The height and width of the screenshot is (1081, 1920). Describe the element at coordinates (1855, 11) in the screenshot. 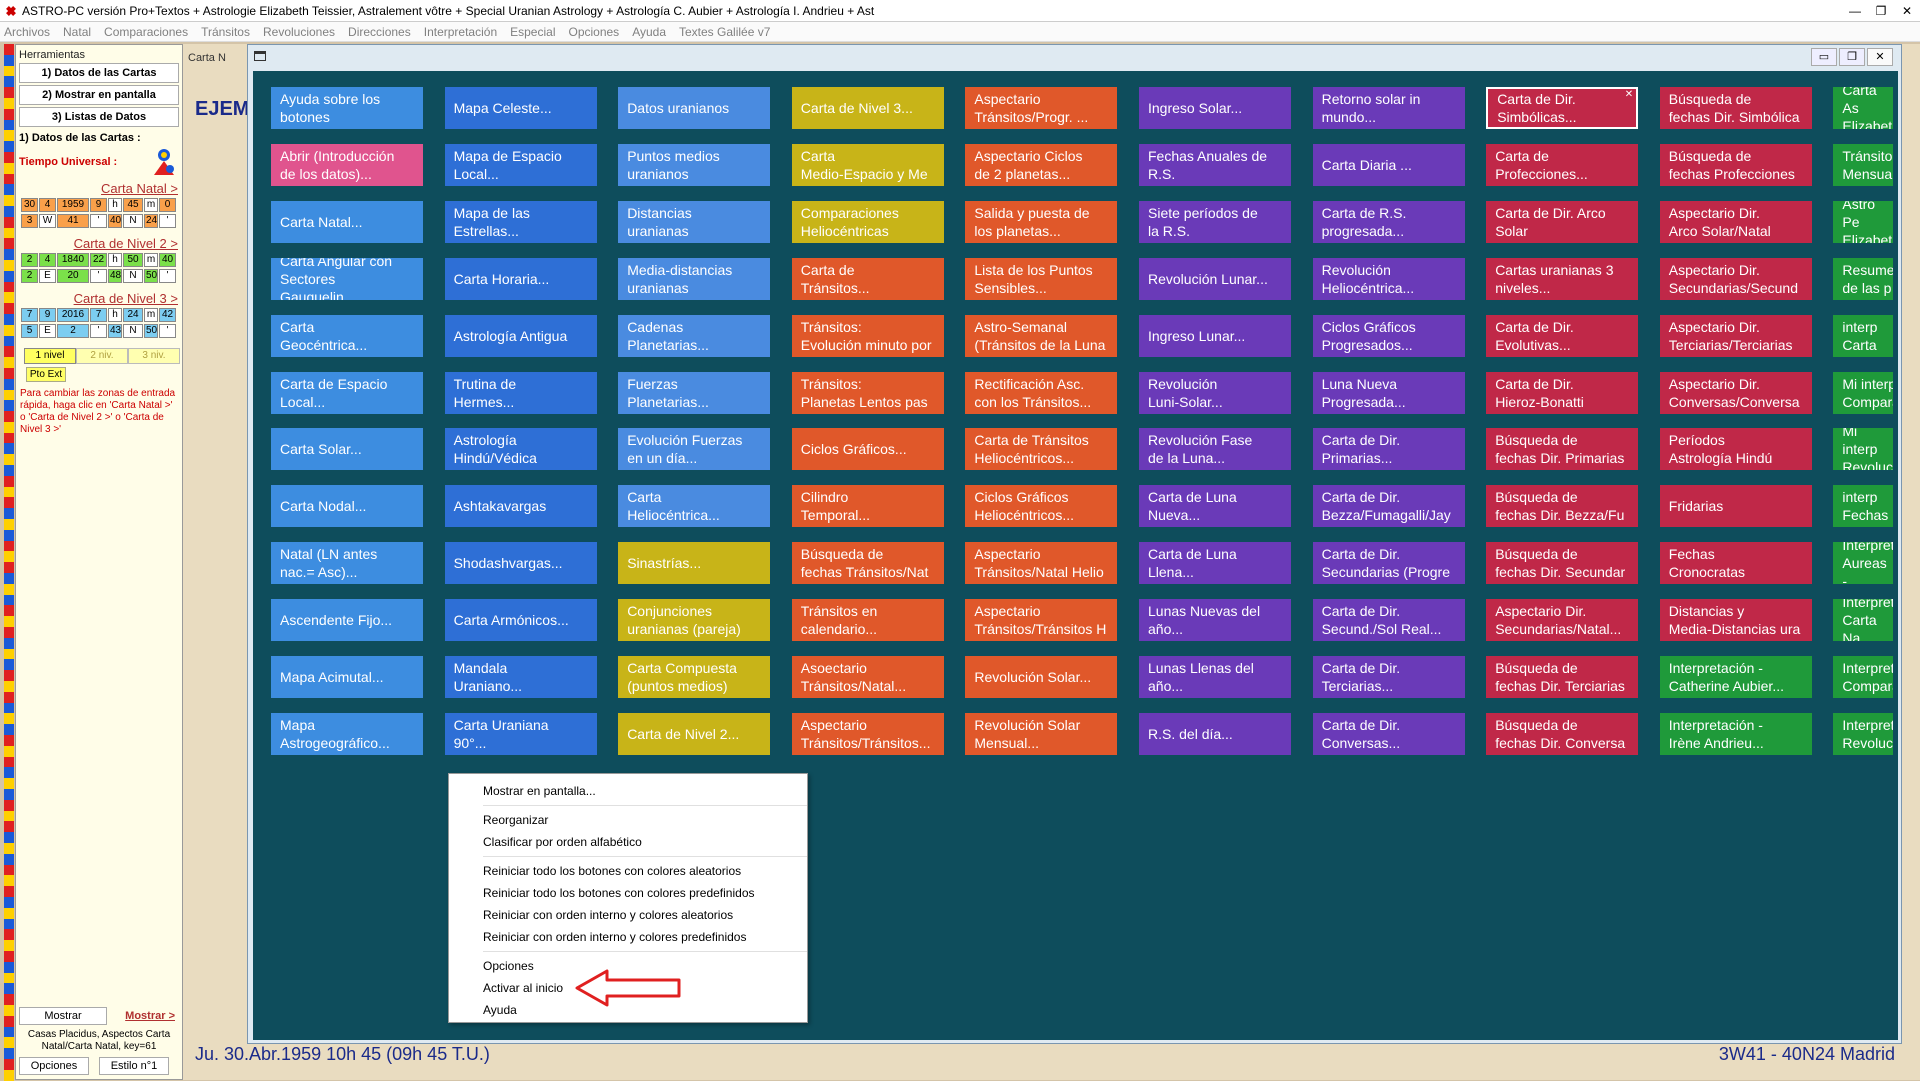

I see `minimize-button: —` at that location.